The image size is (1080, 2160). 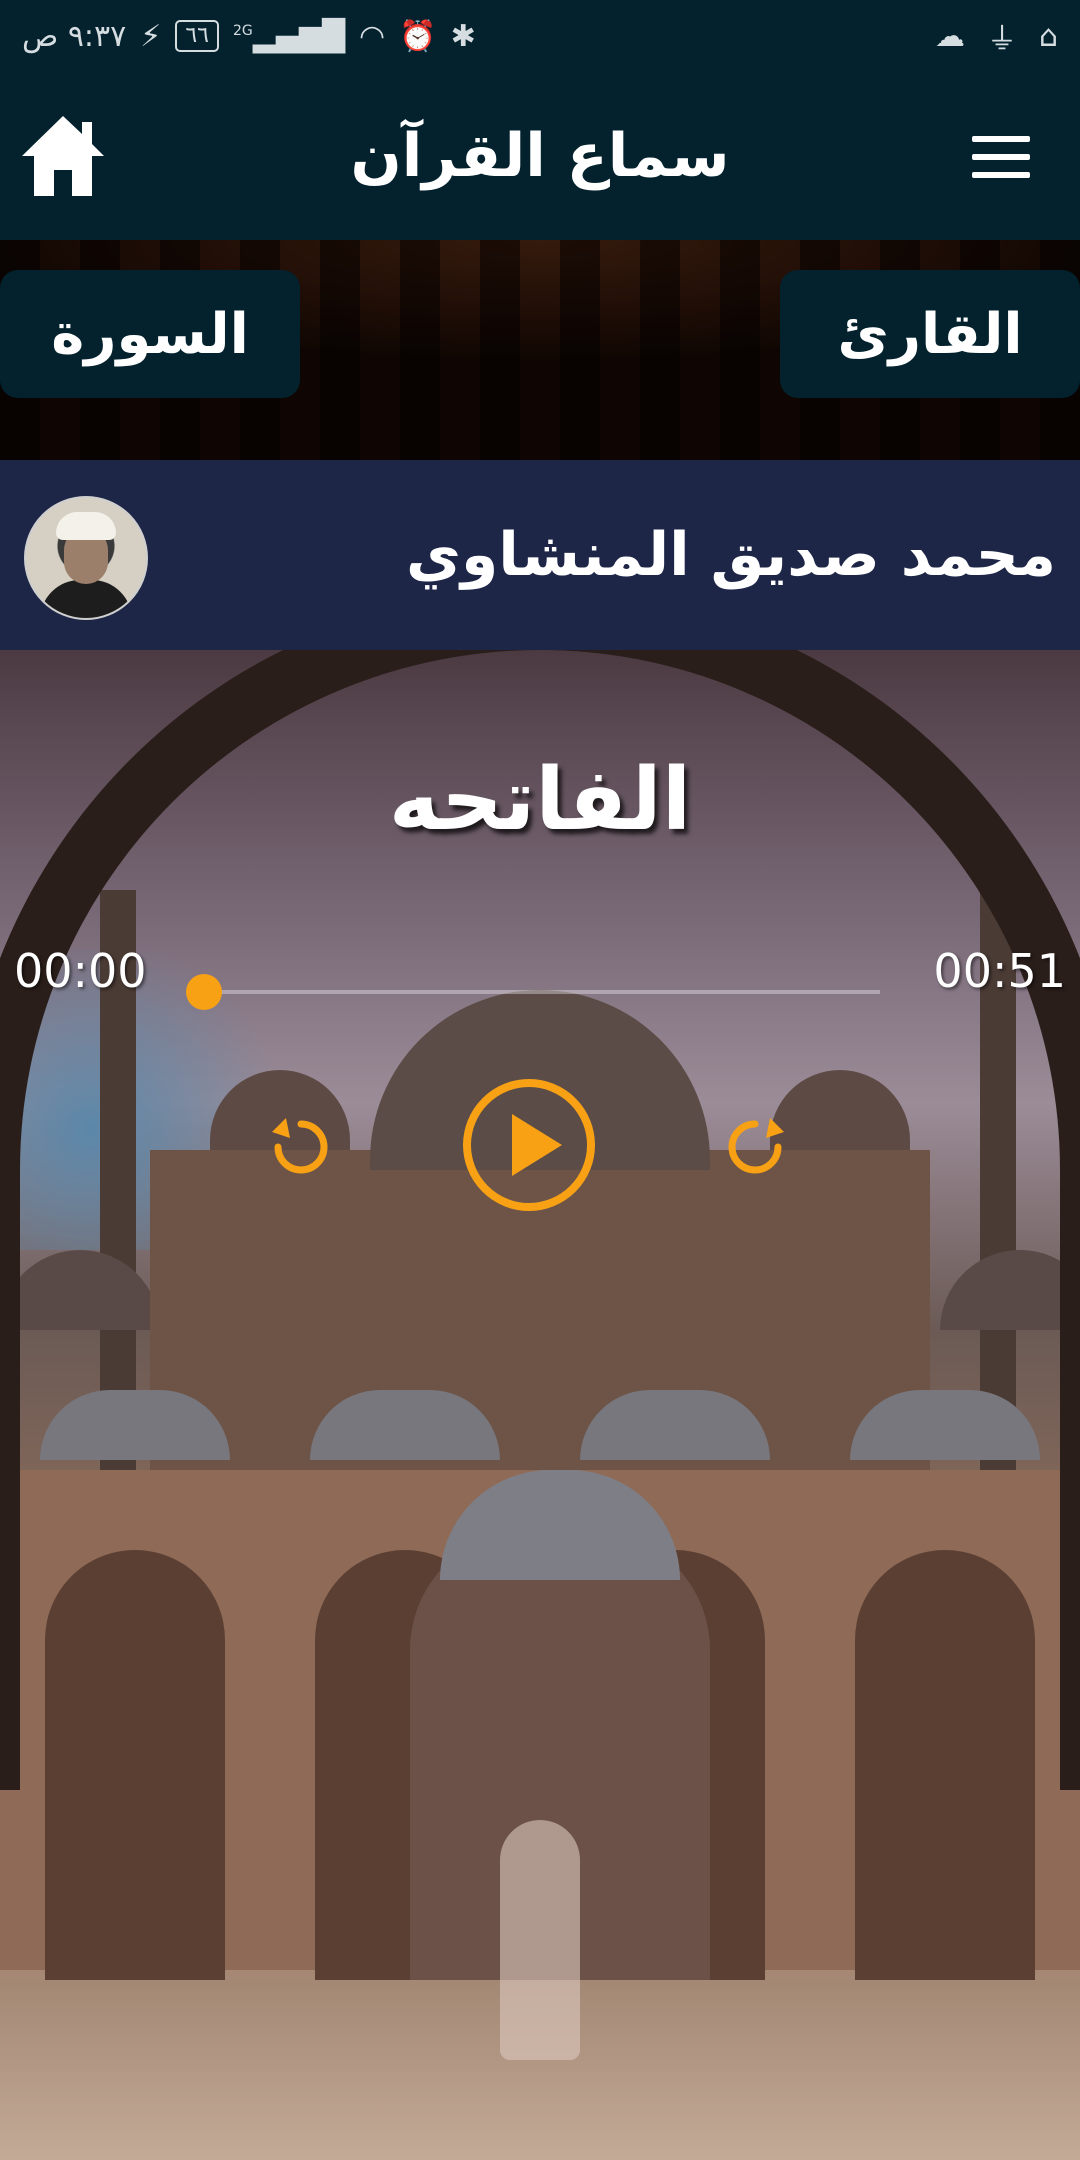 What do you see at coordinates (197, 36) in the screenshot?
I see `battery-icon: ٦٦` at bounding box center [197, 36].